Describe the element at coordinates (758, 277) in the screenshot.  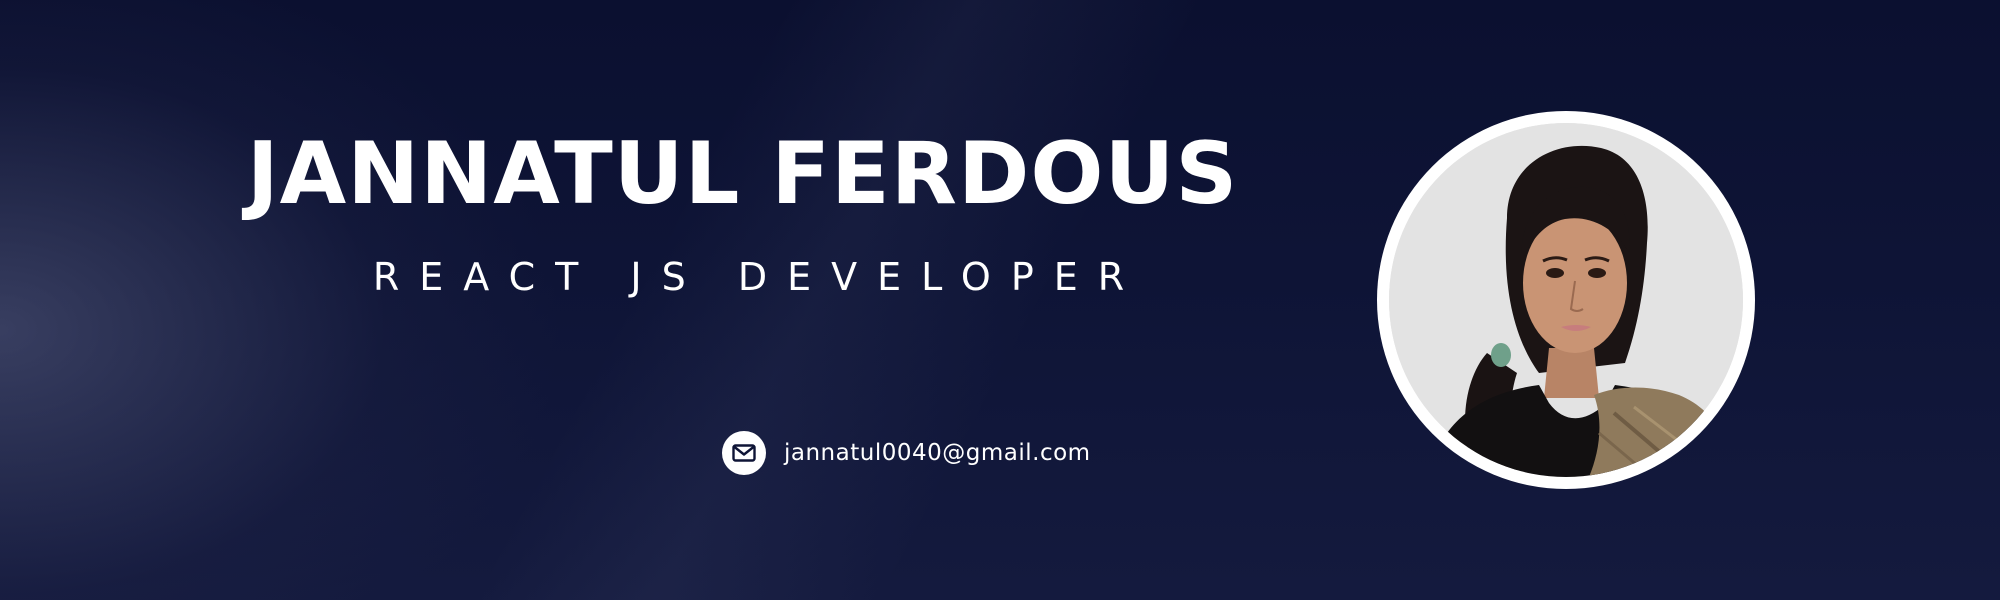
I see `profile-role: REACT JS DEVELOPER` at that location.